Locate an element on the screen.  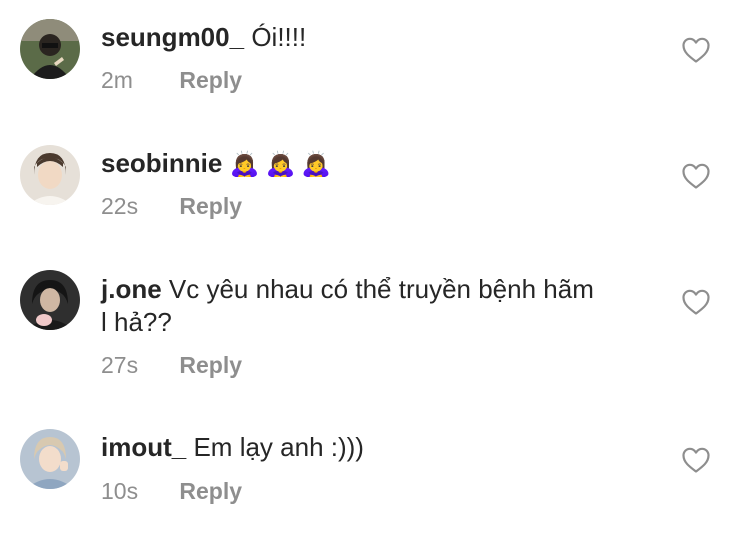
comment-body: Ói!!!! is located at coordinates (279, 37).